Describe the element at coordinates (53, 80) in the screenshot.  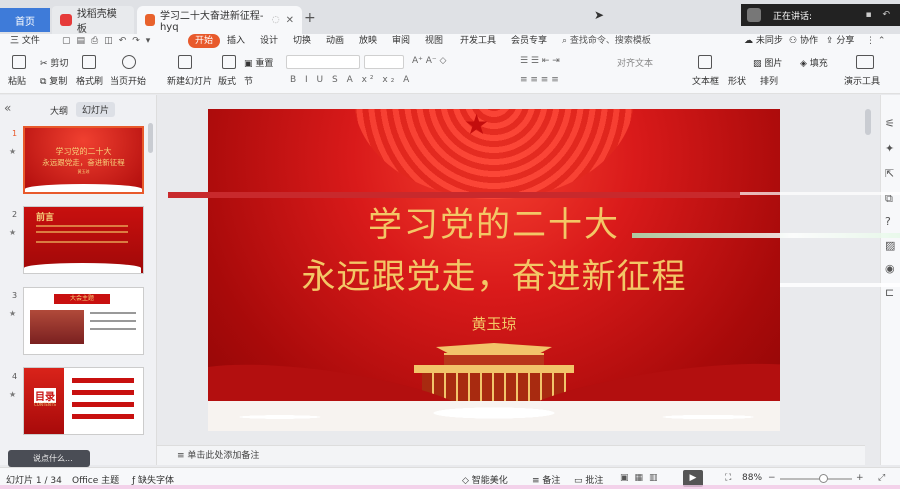
I see `copy-button: ⧉ 复制` at that location.